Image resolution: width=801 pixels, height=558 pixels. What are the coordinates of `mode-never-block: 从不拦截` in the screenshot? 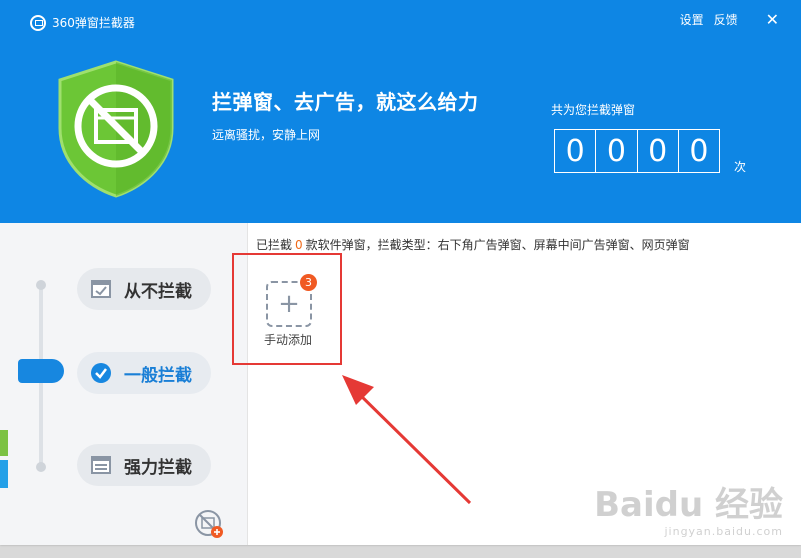 It's located at (144, 289).